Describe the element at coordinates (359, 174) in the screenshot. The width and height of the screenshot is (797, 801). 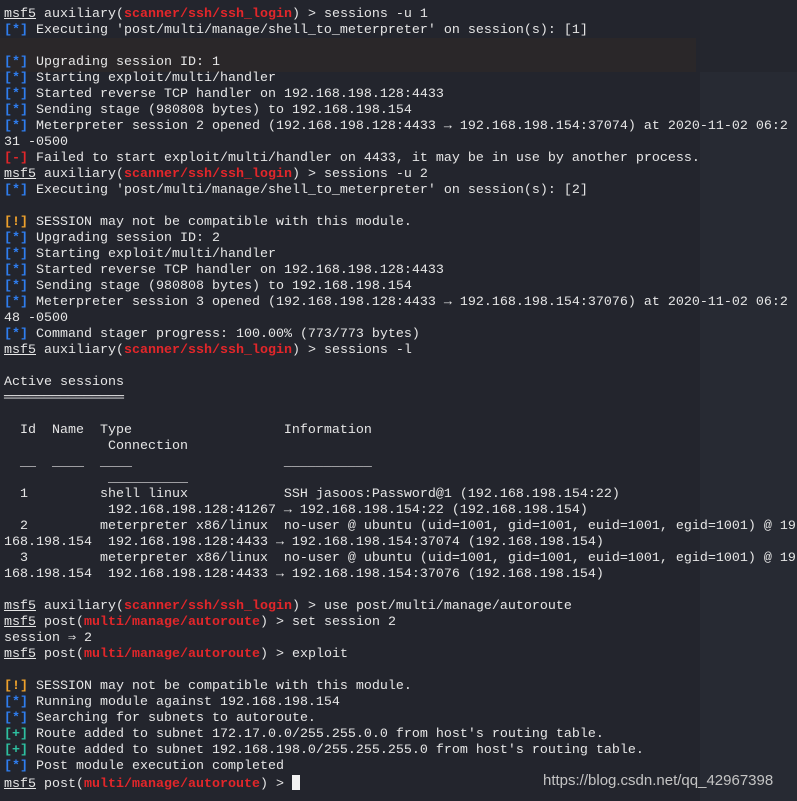
I see `line-text: ) > sessions -u 2` at that location.